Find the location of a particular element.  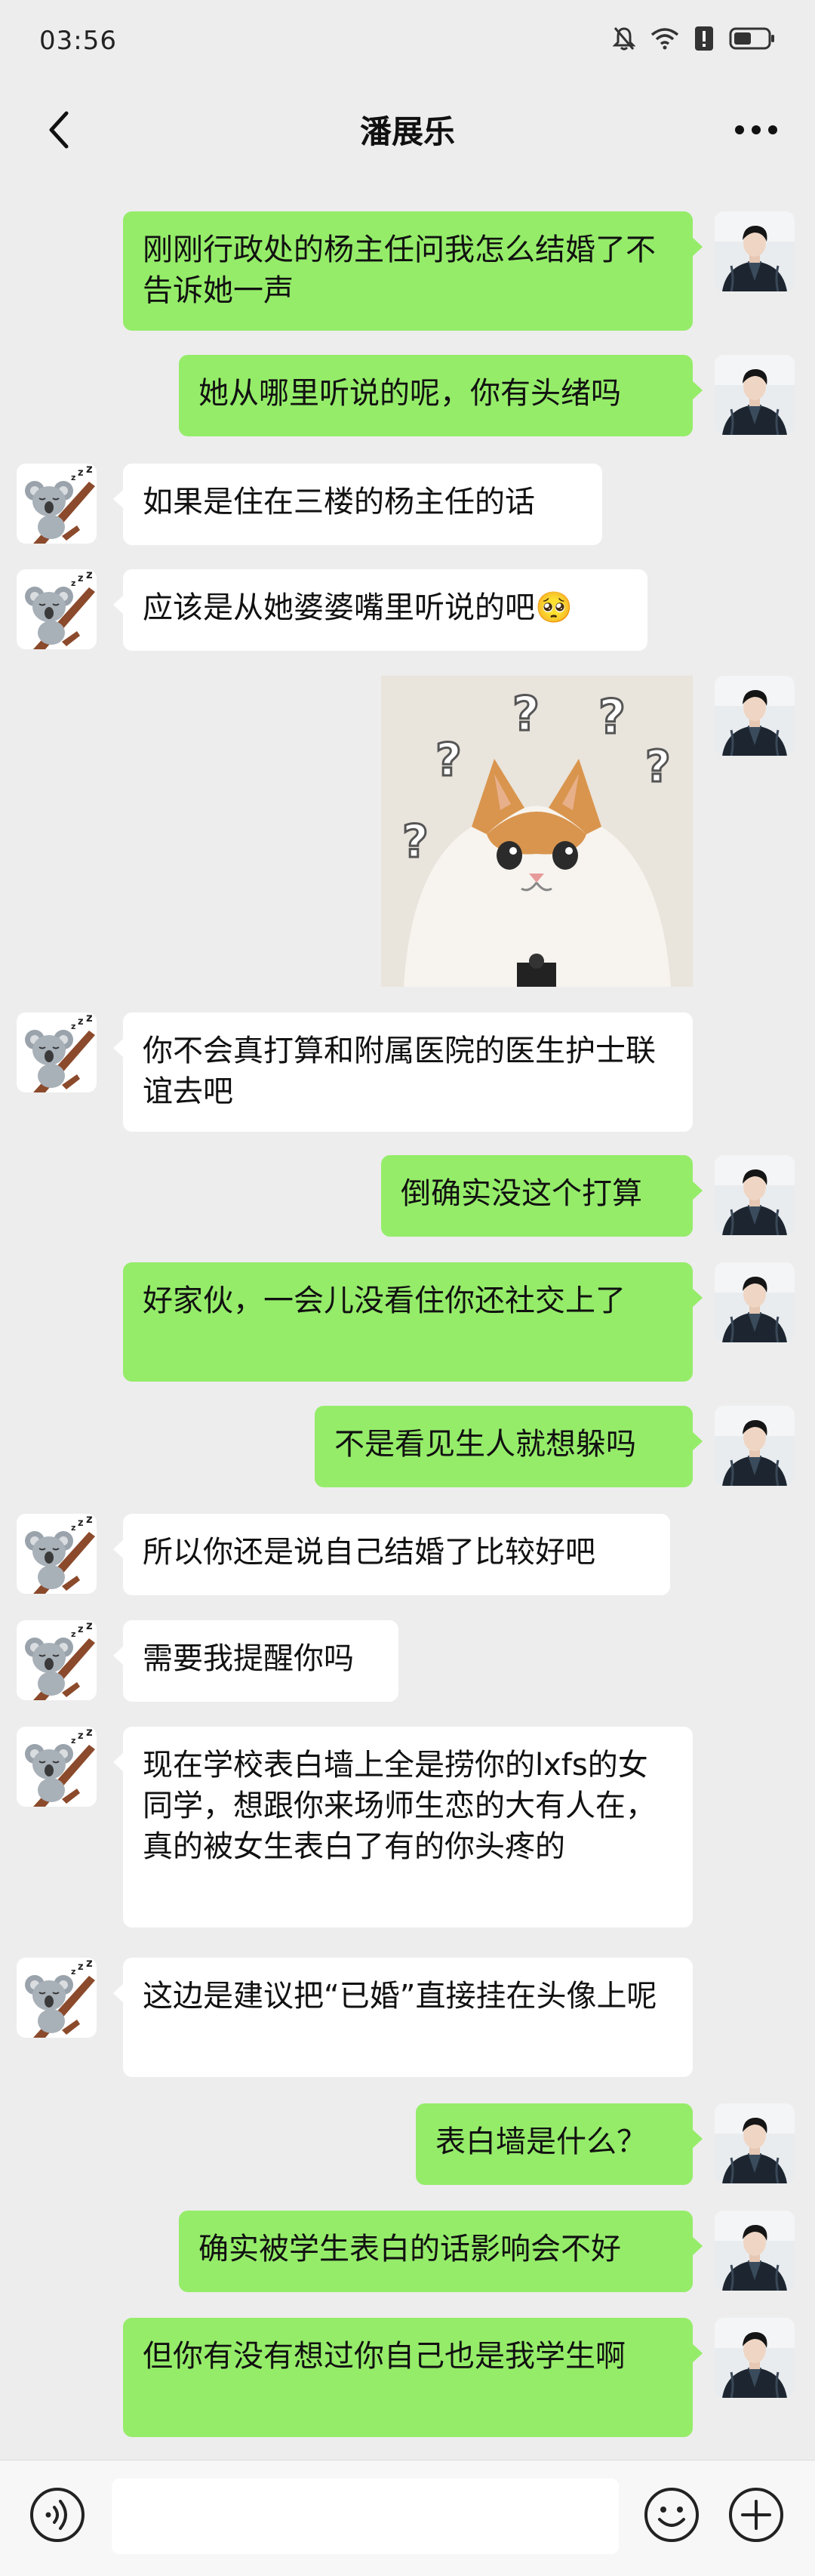

message-bubble: 确实被学生表白的话影响会不好 is located at coordinates (441, 2251).